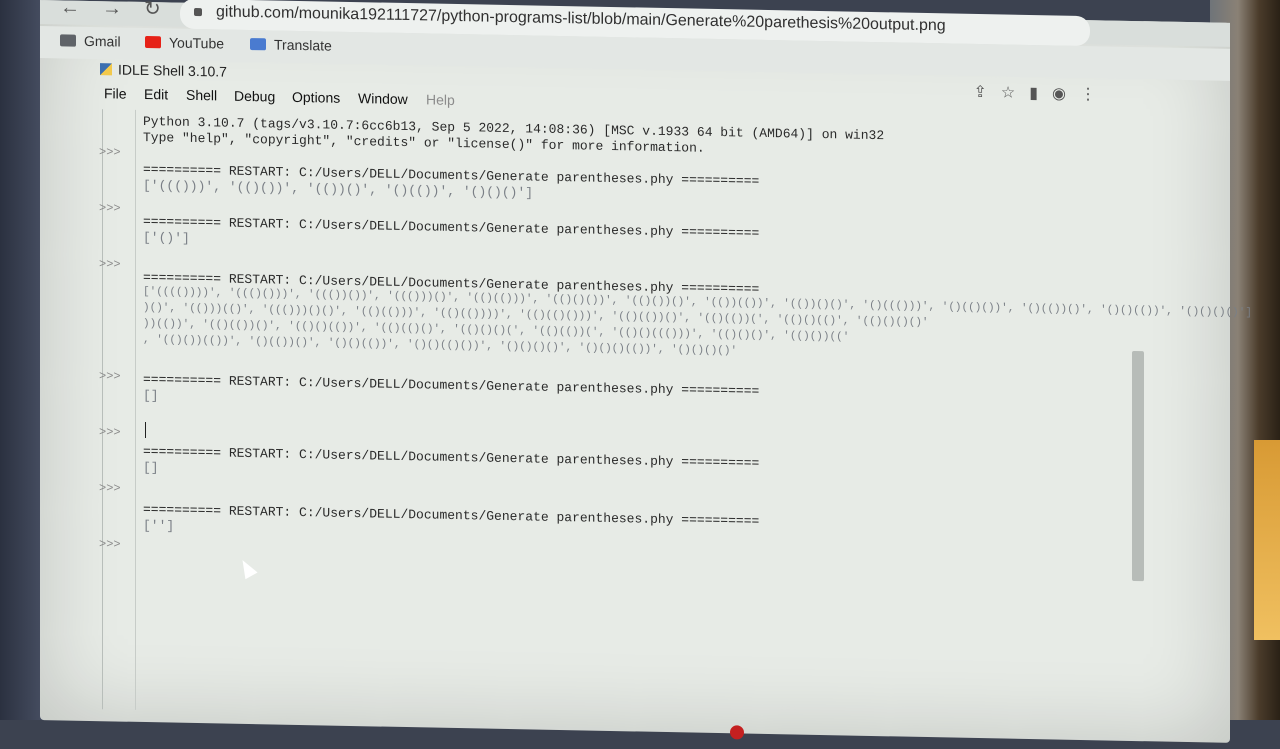  I want to click on bookmark-gmail: Gmail, so click(90, 41).